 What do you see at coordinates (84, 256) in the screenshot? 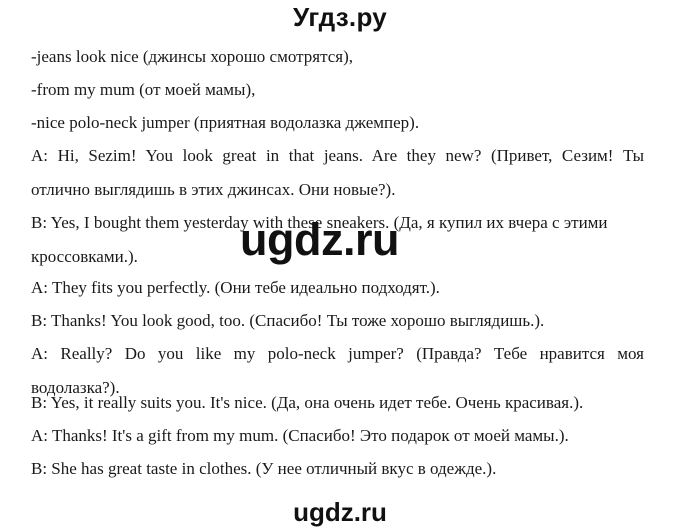
I see `dialogue-line-continuation: кроссовками.).` at bounding box center [84, 256].